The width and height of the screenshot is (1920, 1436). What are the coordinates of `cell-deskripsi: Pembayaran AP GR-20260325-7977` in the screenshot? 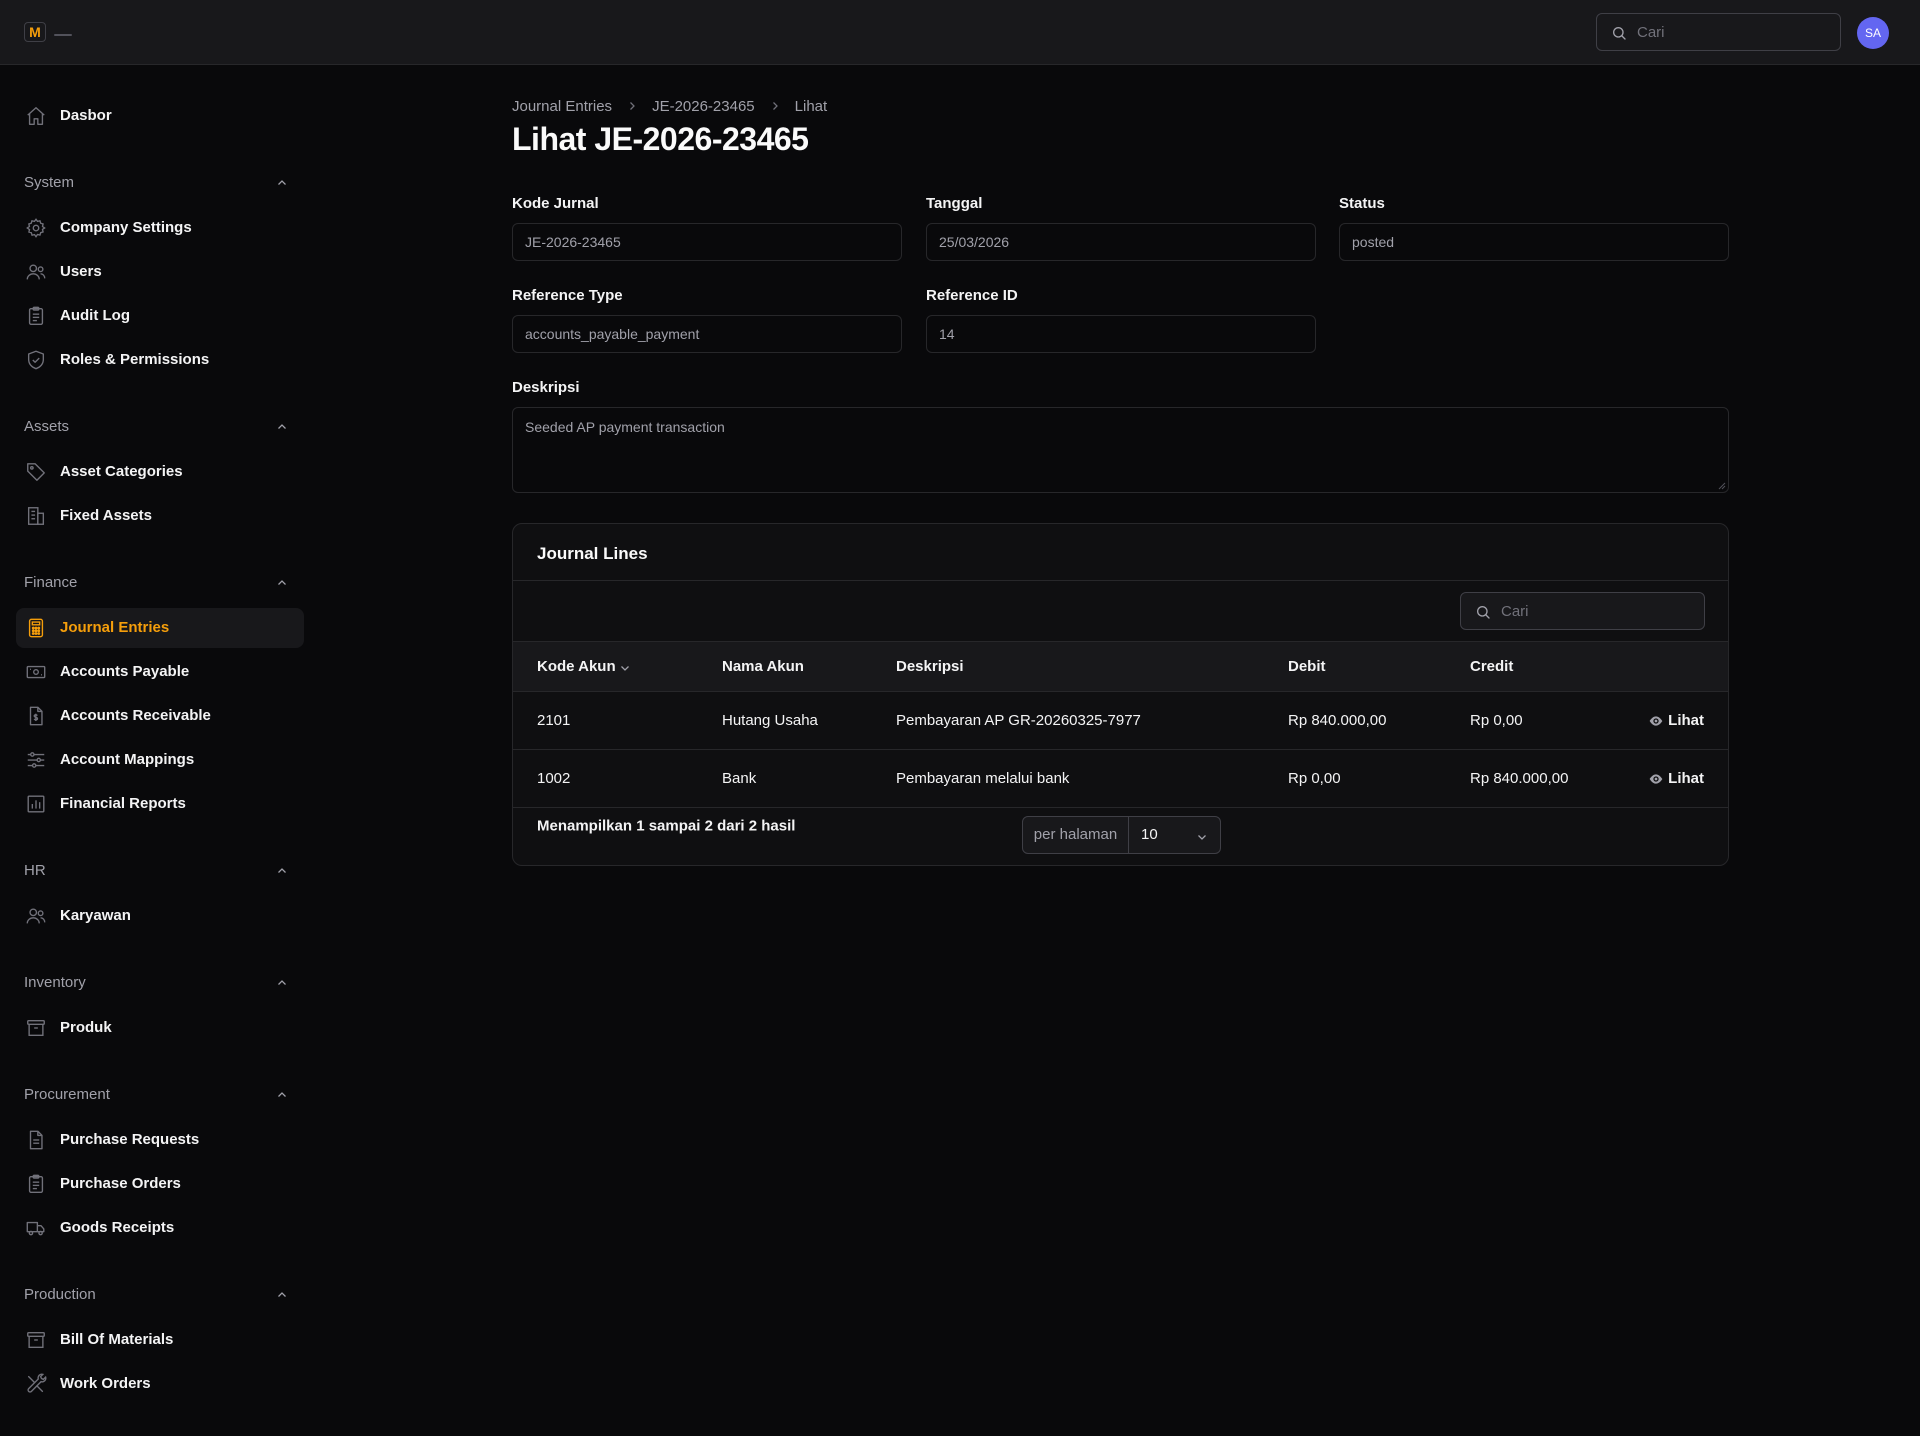 It's located at (1018, 720).